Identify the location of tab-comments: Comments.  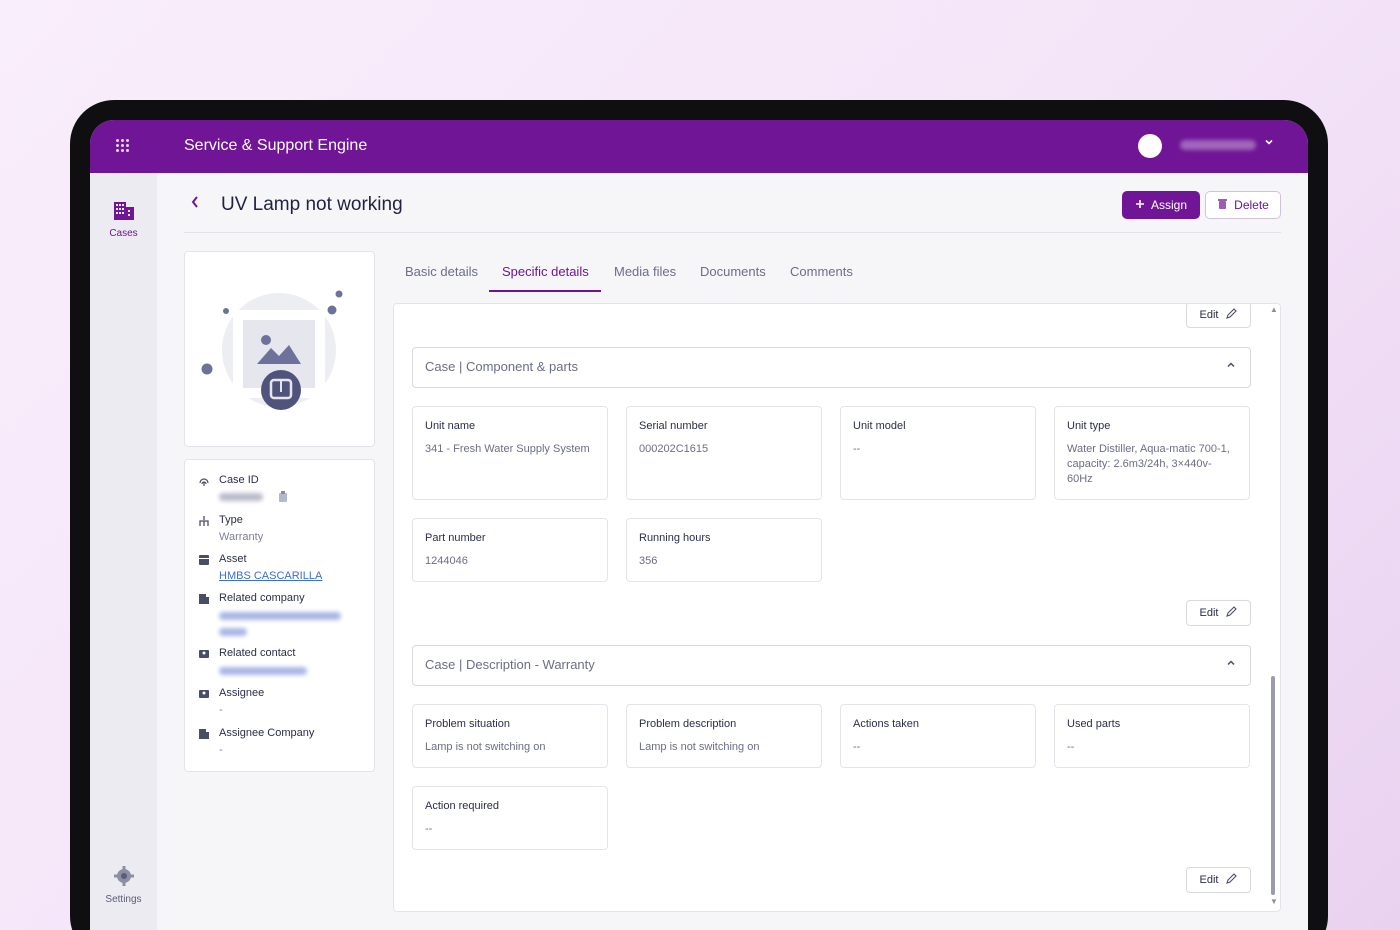
(821, 271).